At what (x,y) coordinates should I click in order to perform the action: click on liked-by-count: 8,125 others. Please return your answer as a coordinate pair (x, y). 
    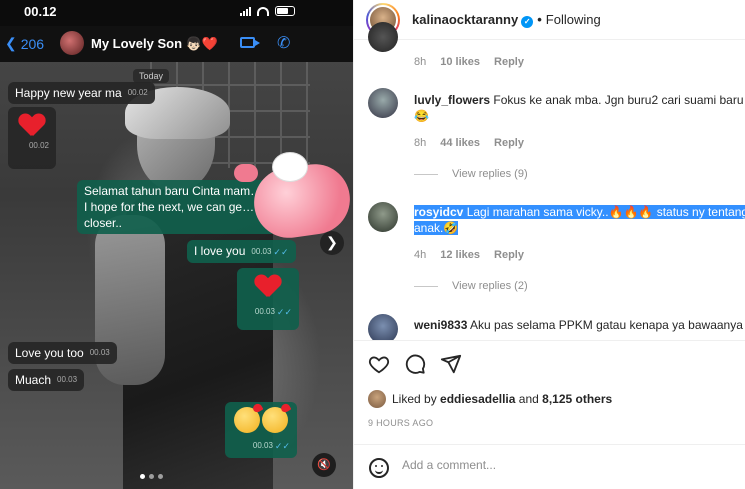
    Looking at the image, I should click on (577, 399).